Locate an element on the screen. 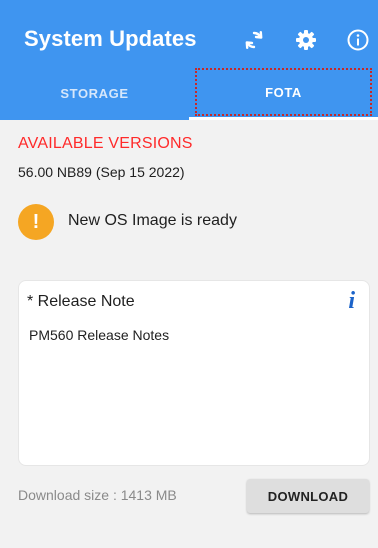  version-text: 56.00 NB89 (Sep 15 2022) is located at coordinates (101, 172).